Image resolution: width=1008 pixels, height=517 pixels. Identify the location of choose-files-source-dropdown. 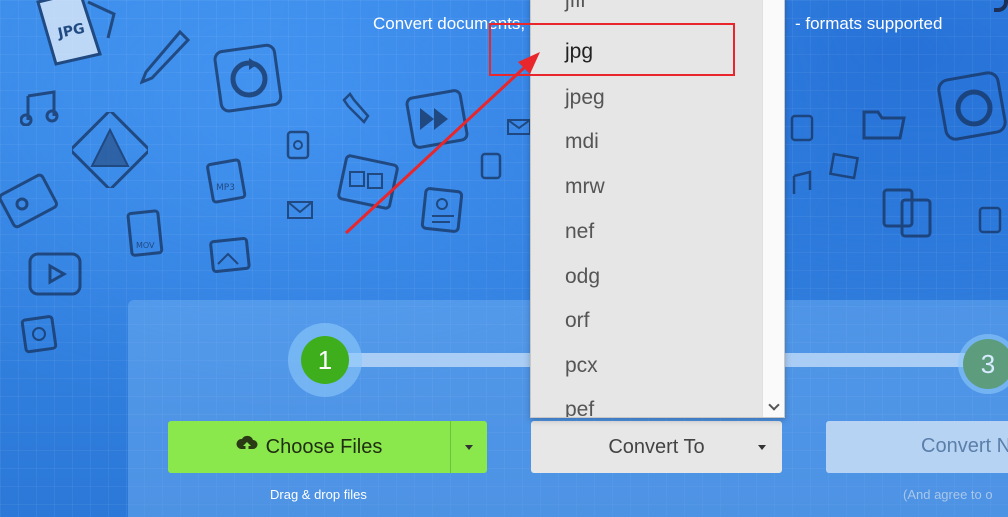
(468, 447).